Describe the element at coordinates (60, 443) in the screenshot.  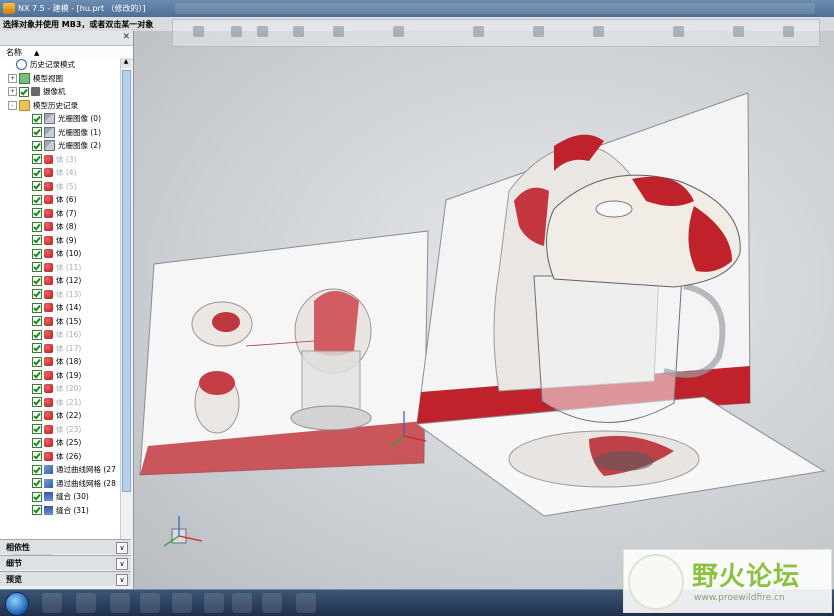
I see `tree-node: 体 (25)` at that location.